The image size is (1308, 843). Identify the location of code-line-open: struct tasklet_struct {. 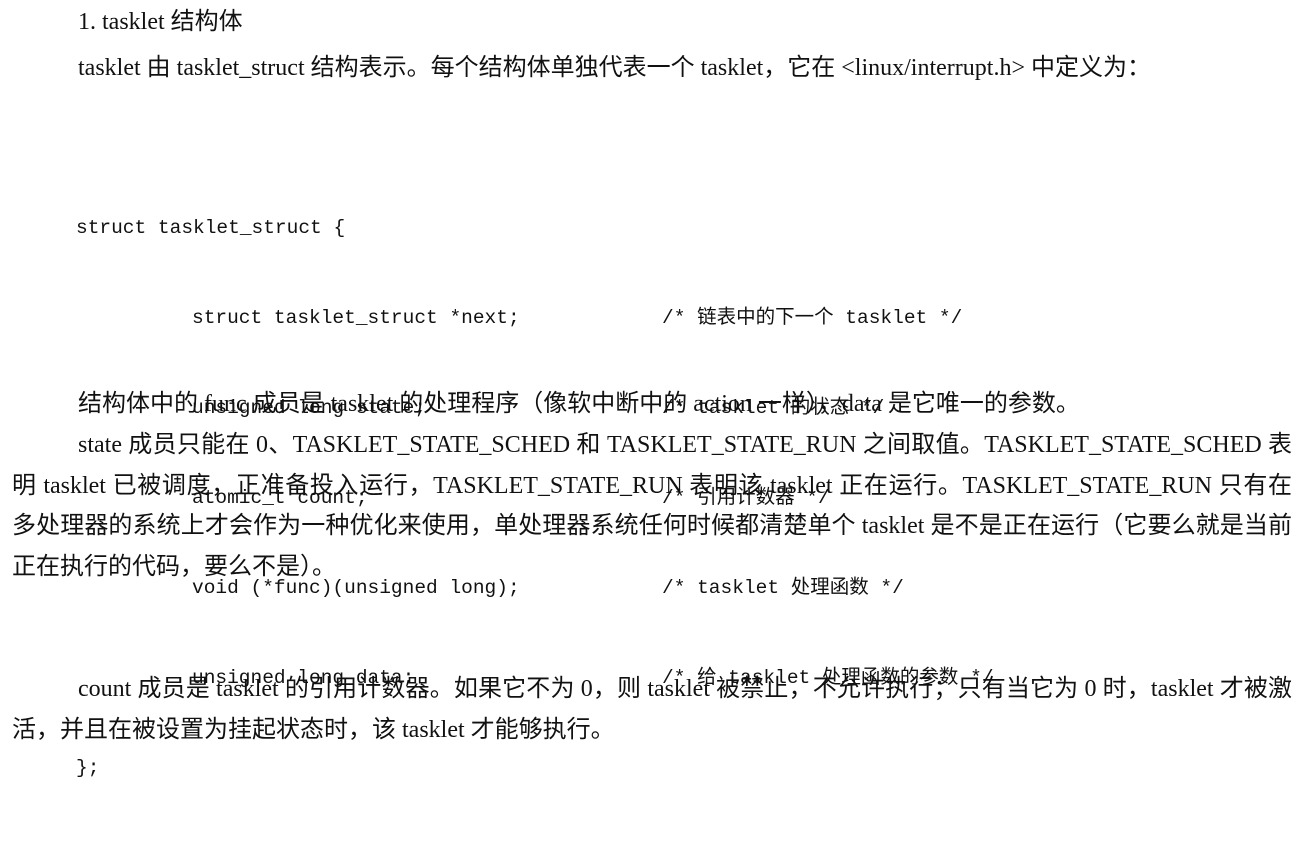
(210, 228).